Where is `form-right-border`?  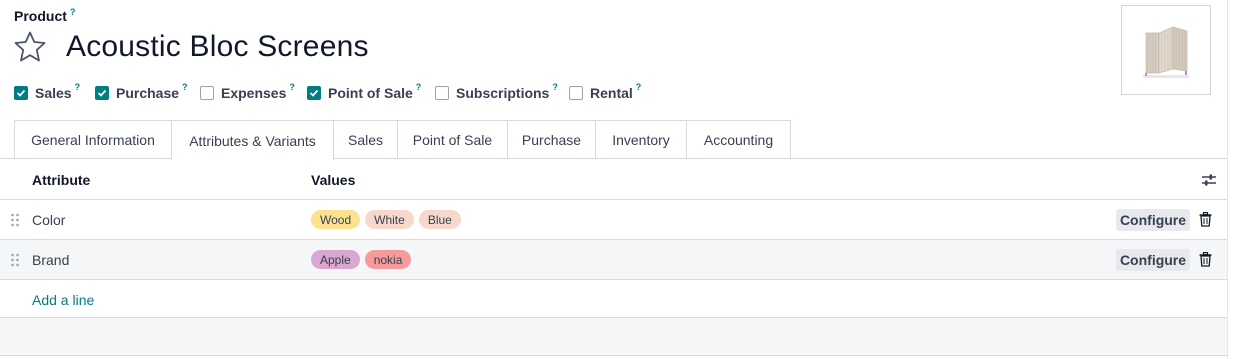
form-right-border is located at coordinates (1227, 179).